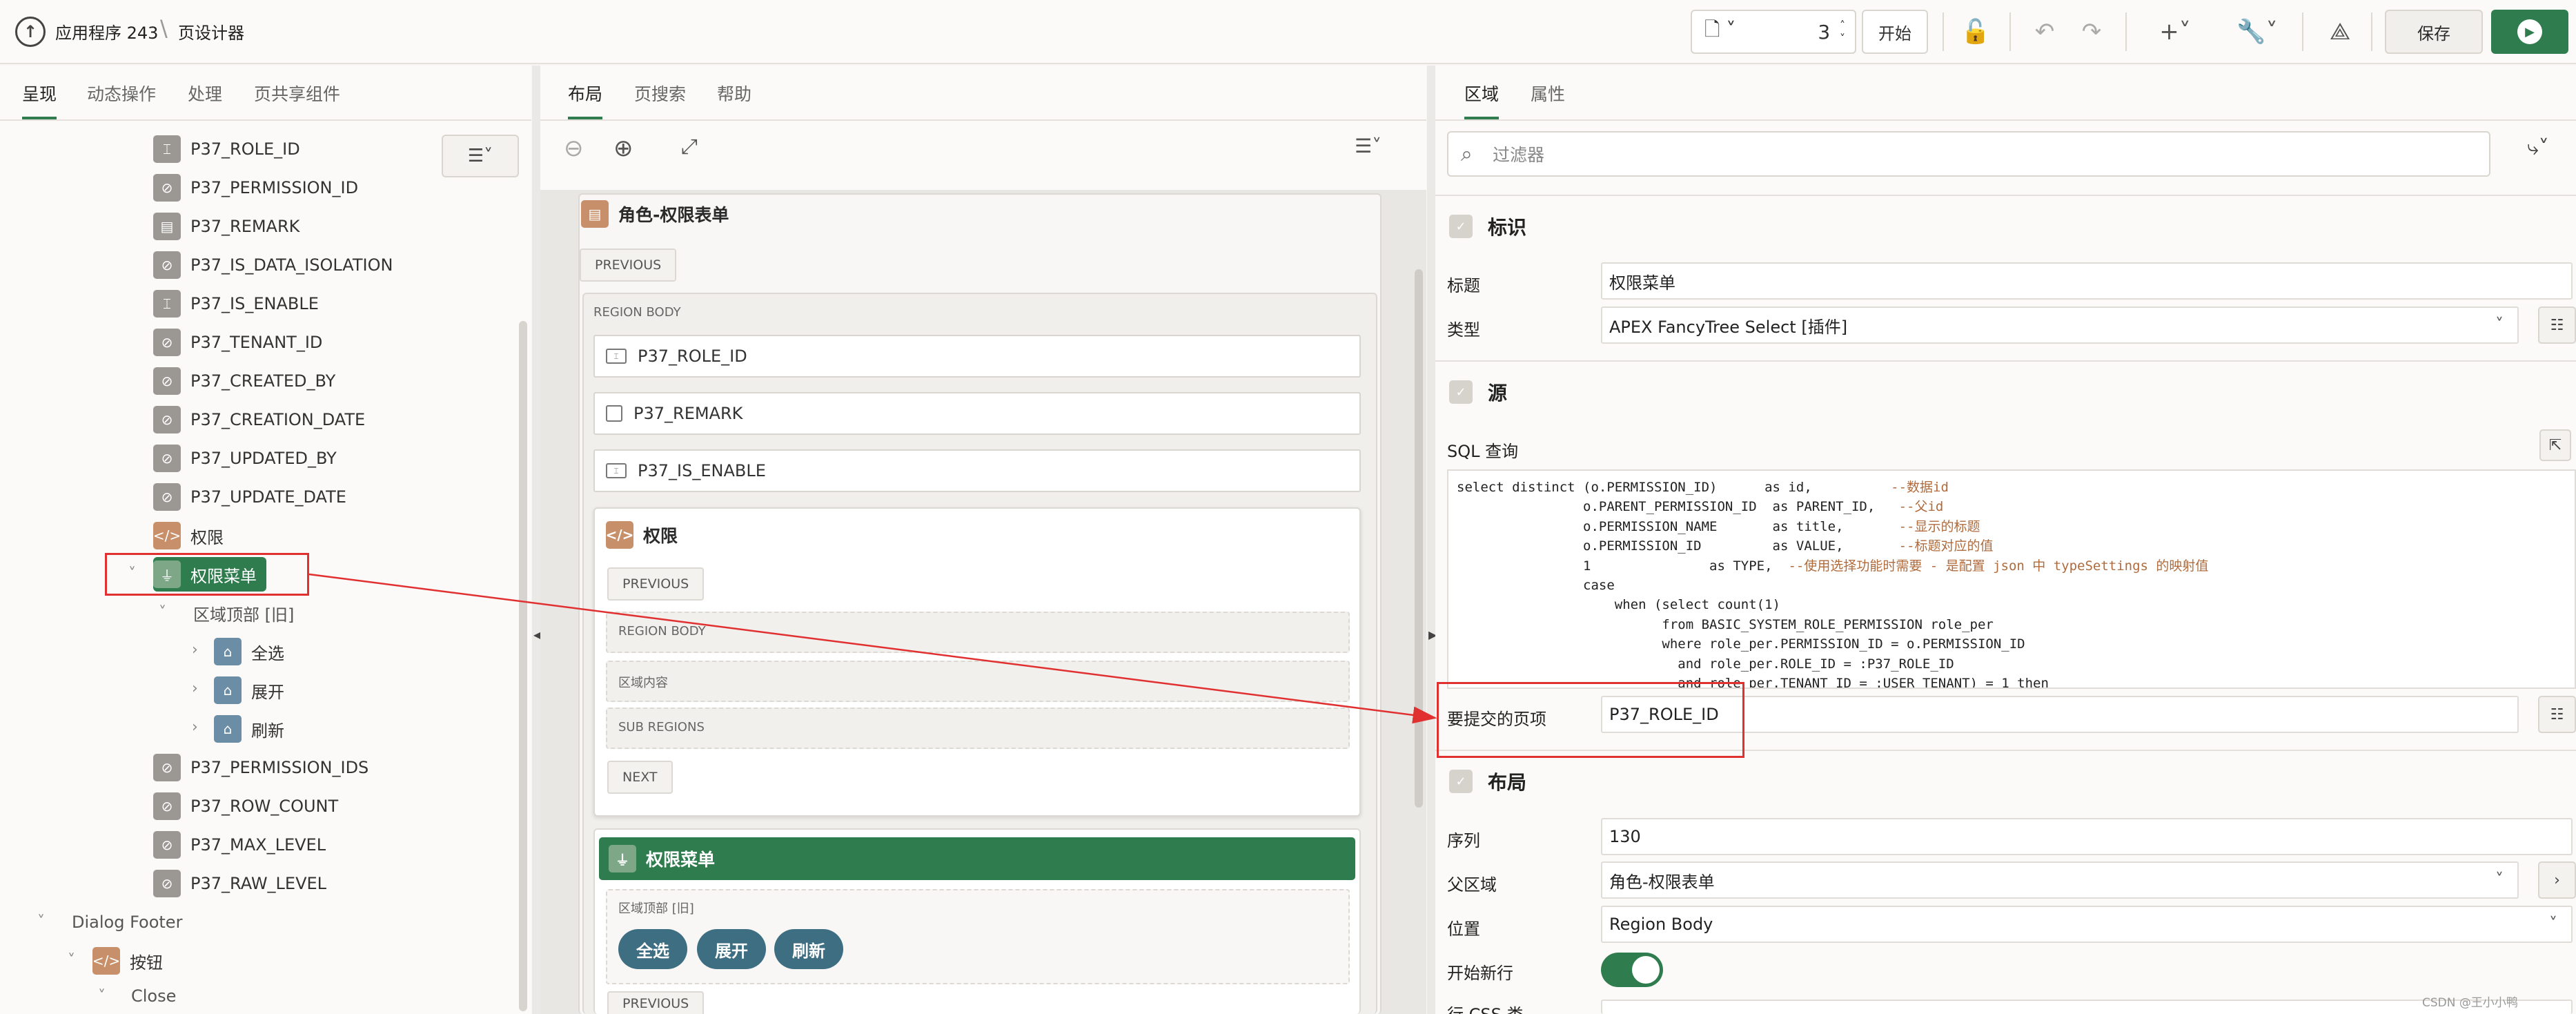 The image size is (2576, 1014). I want to click on left-scrollbar, so click(523, 666).